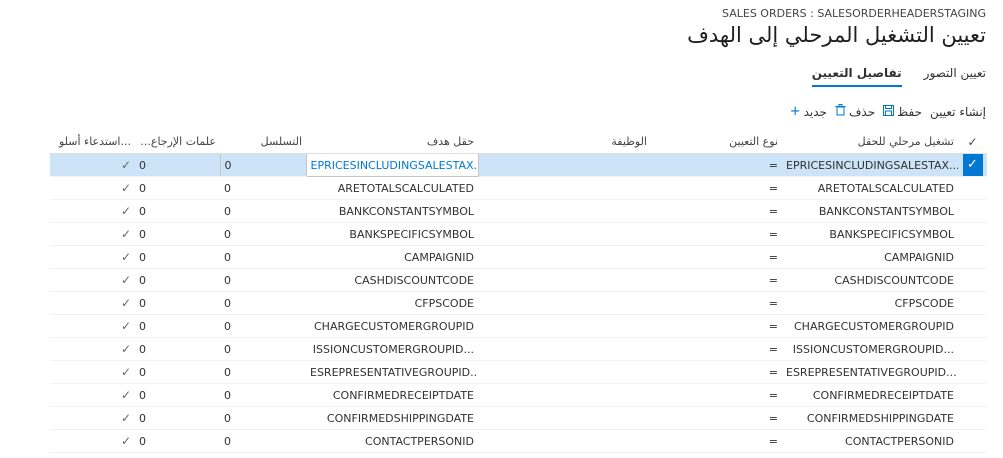  What do you see at coordinates (955, 76) in the screenshot?
I see `tab-mapping-visualization: تعيين التصور` at bounding box center [955, 76].